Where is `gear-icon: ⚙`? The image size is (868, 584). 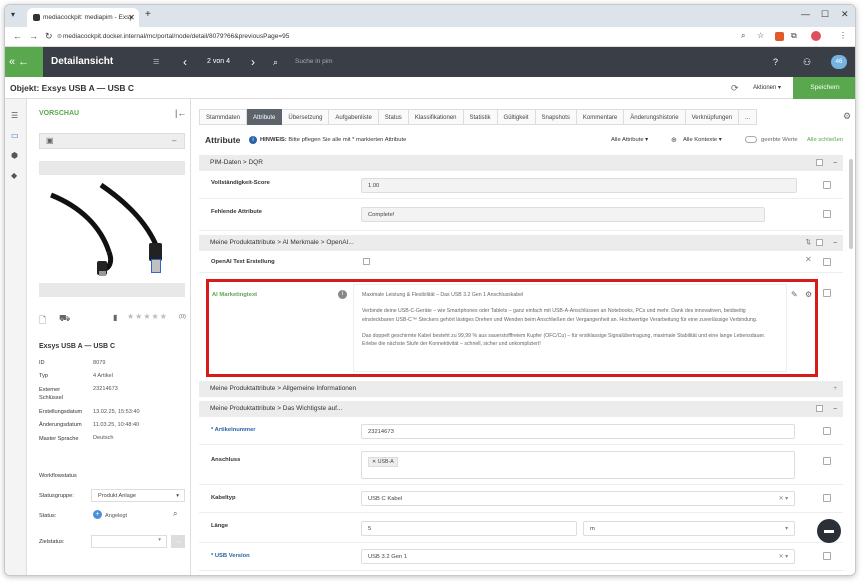
gear-icon: ⚙ is located at coordinates (808, 294).